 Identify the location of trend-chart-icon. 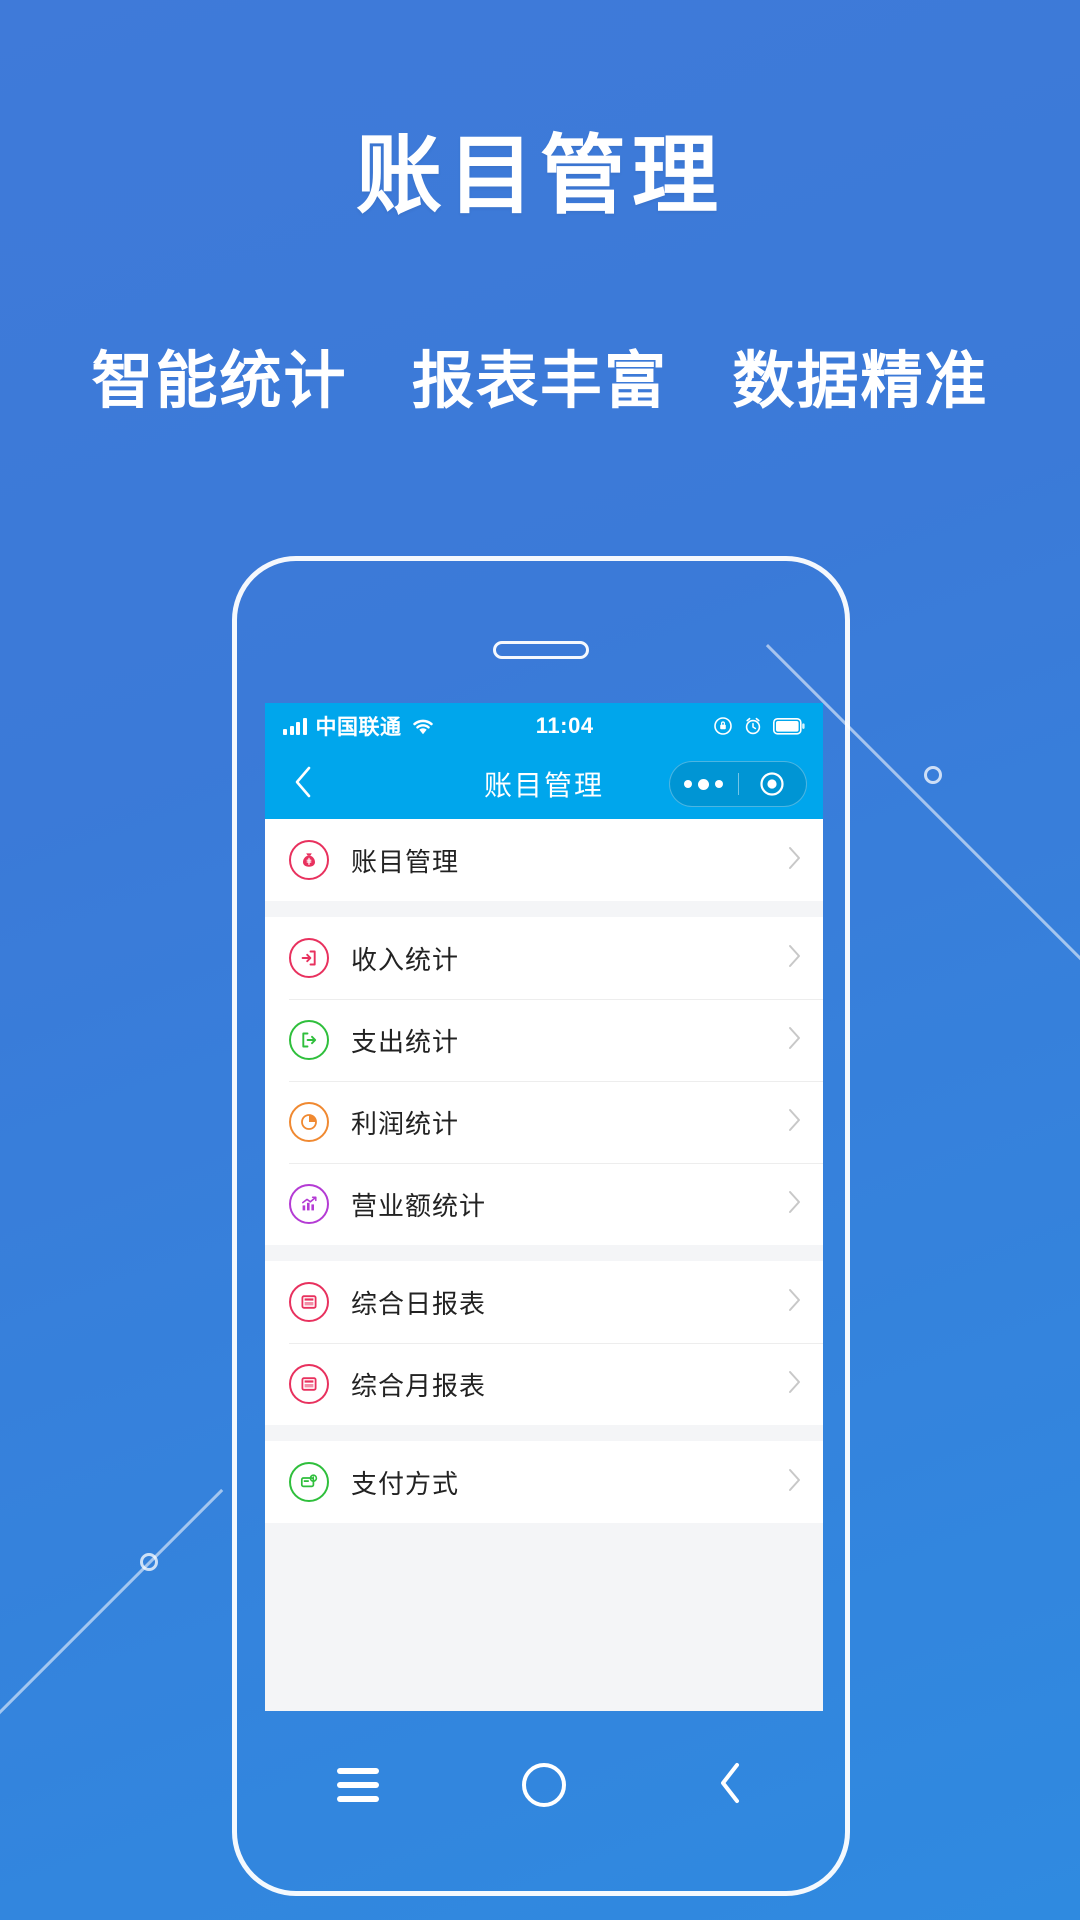
(309, 1204).